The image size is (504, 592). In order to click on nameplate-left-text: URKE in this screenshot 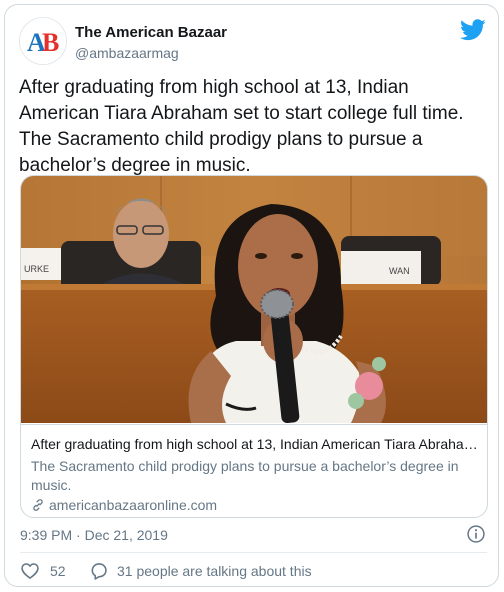, I will do `click(36, 269)`.